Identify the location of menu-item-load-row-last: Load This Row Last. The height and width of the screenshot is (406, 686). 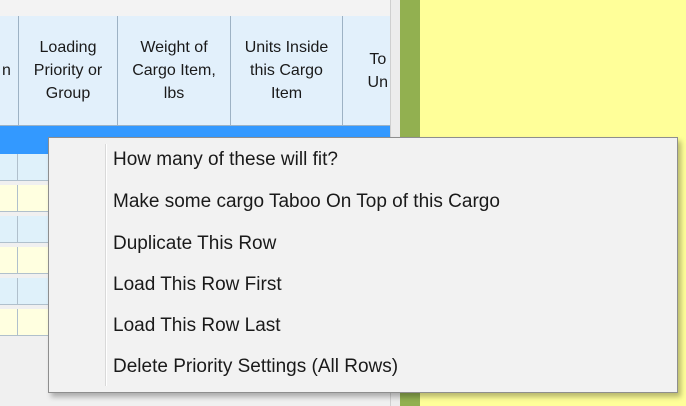
(363, 327).